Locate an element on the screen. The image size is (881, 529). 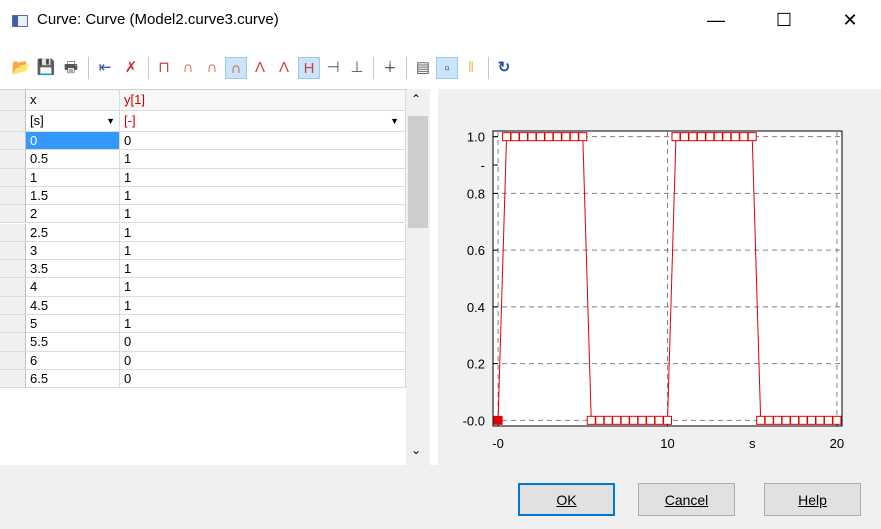
x-tick-label: 10 is located at coordinates (667, 443).